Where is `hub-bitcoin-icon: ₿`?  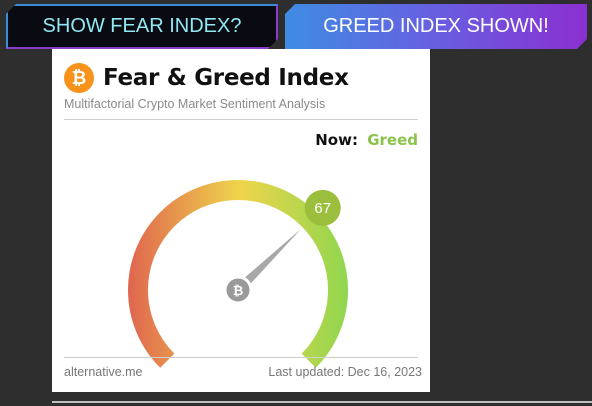
hub-bitcoin-icon: ₿ is located at coordinates (238, 291).